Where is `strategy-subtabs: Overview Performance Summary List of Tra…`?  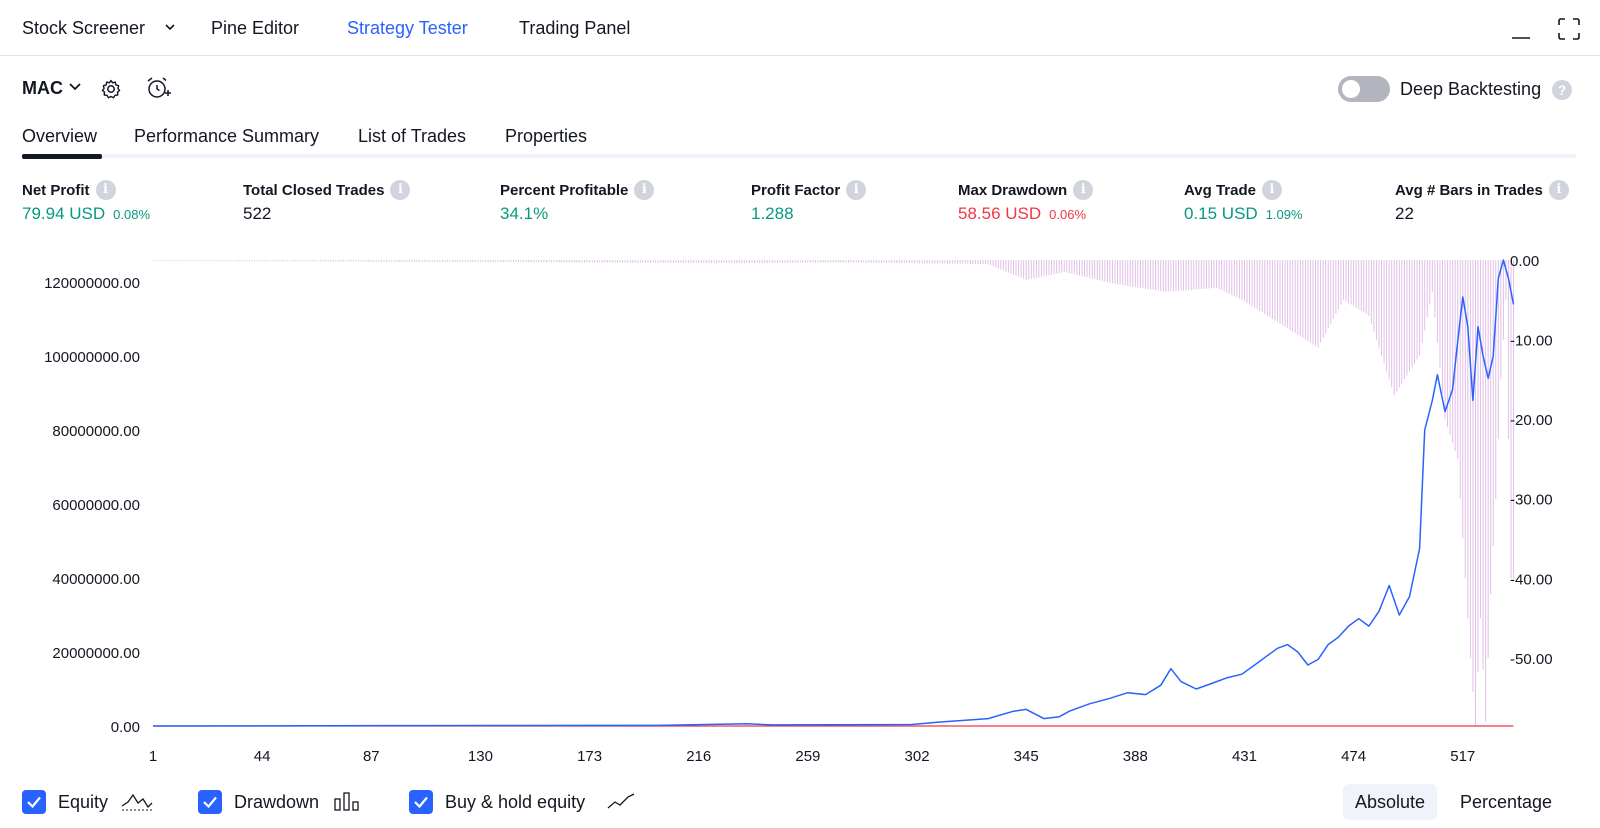
strategy-subtabs: Overview Performance Summary List of Tra… is located at coordinates (800, 140).